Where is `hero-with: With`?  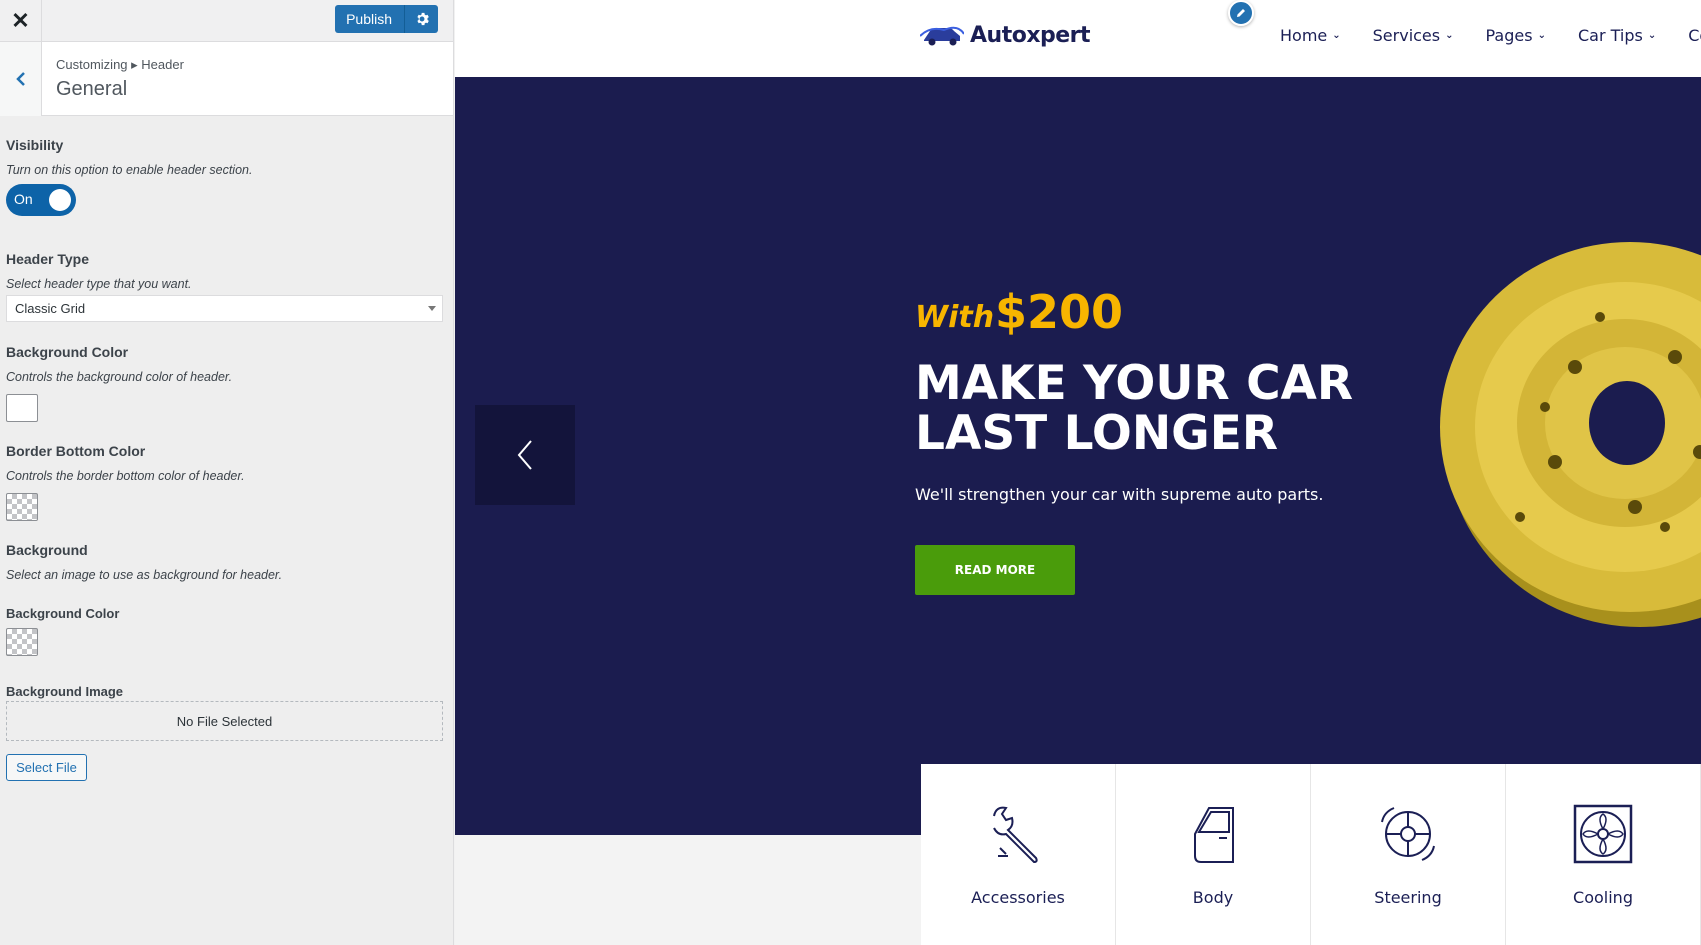 hero-with: With is located at coordinates (955, 317).